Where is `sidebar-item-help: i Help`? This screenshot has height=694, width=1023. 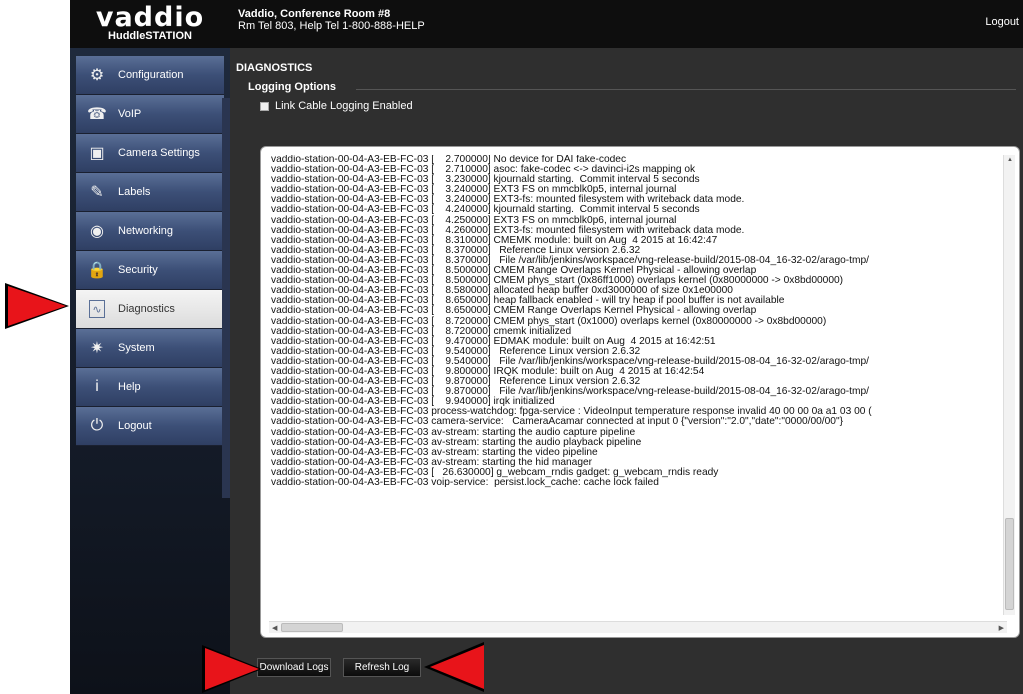 sidebar-item-help: i Help is located at coordinates (150, 387).